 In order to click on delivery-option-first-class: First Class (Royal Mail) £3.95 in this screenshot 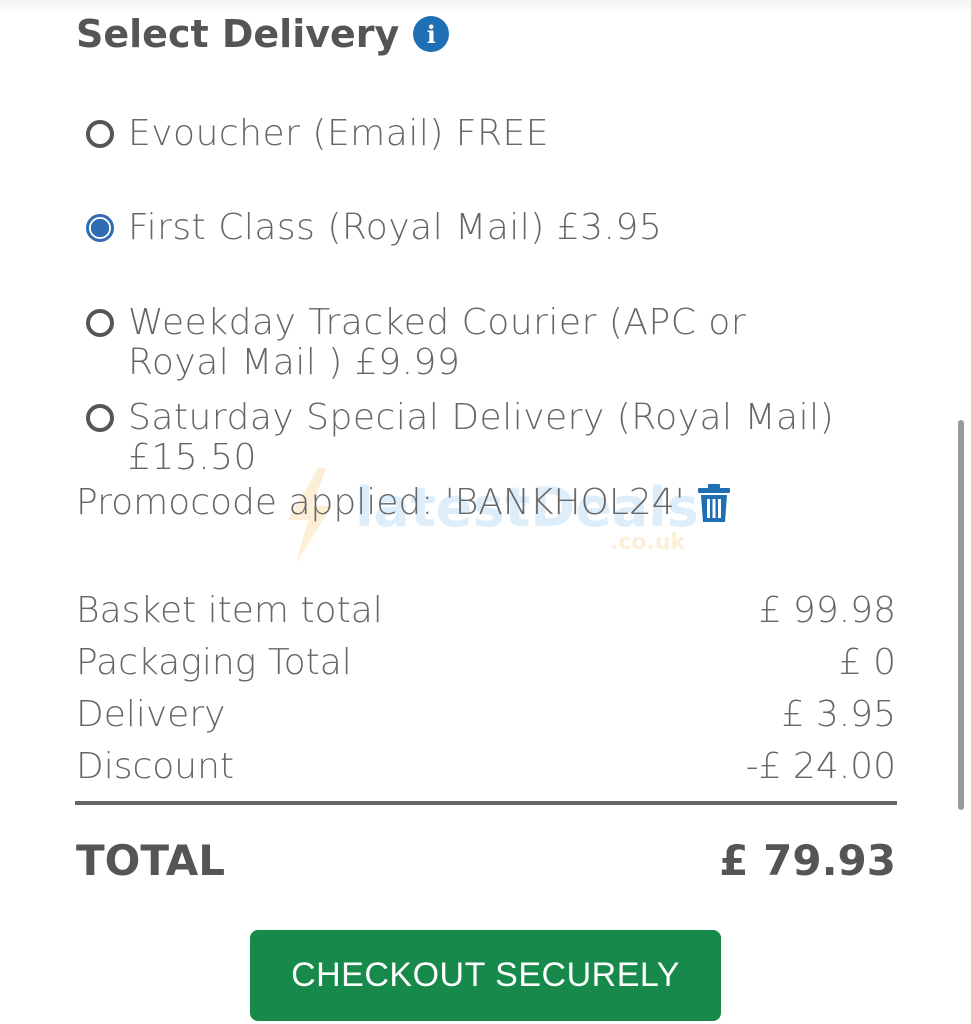, I will do `click(374, 228)`.